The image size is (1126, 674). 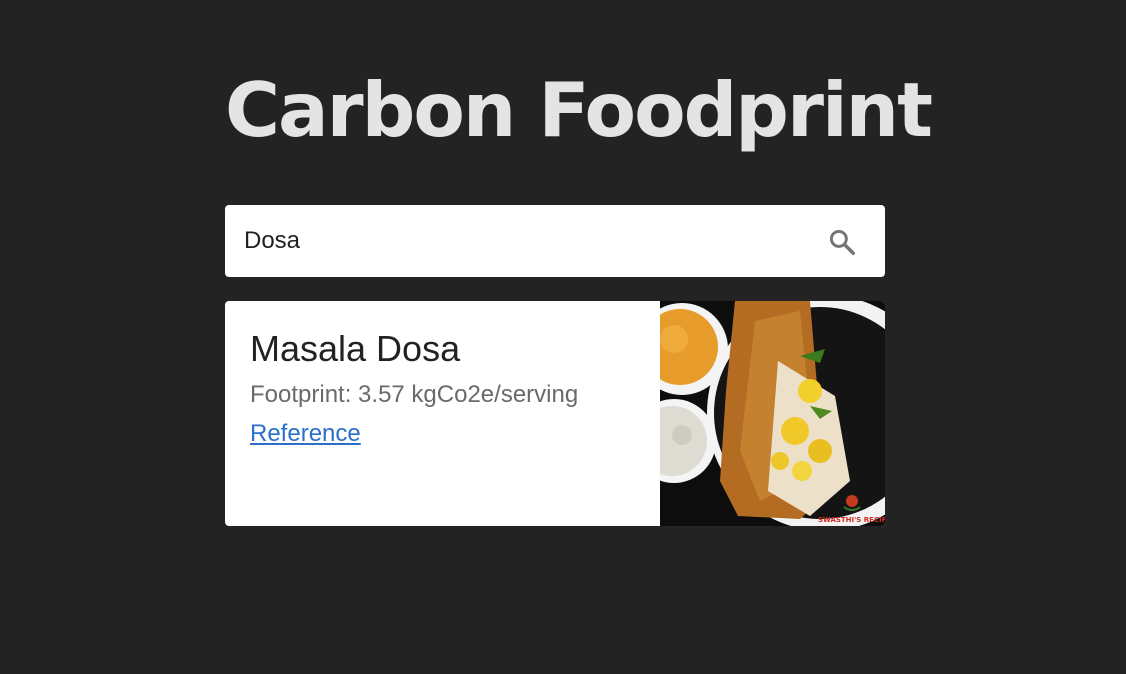 I want to click on search-bar, so click(x=555, y=241).